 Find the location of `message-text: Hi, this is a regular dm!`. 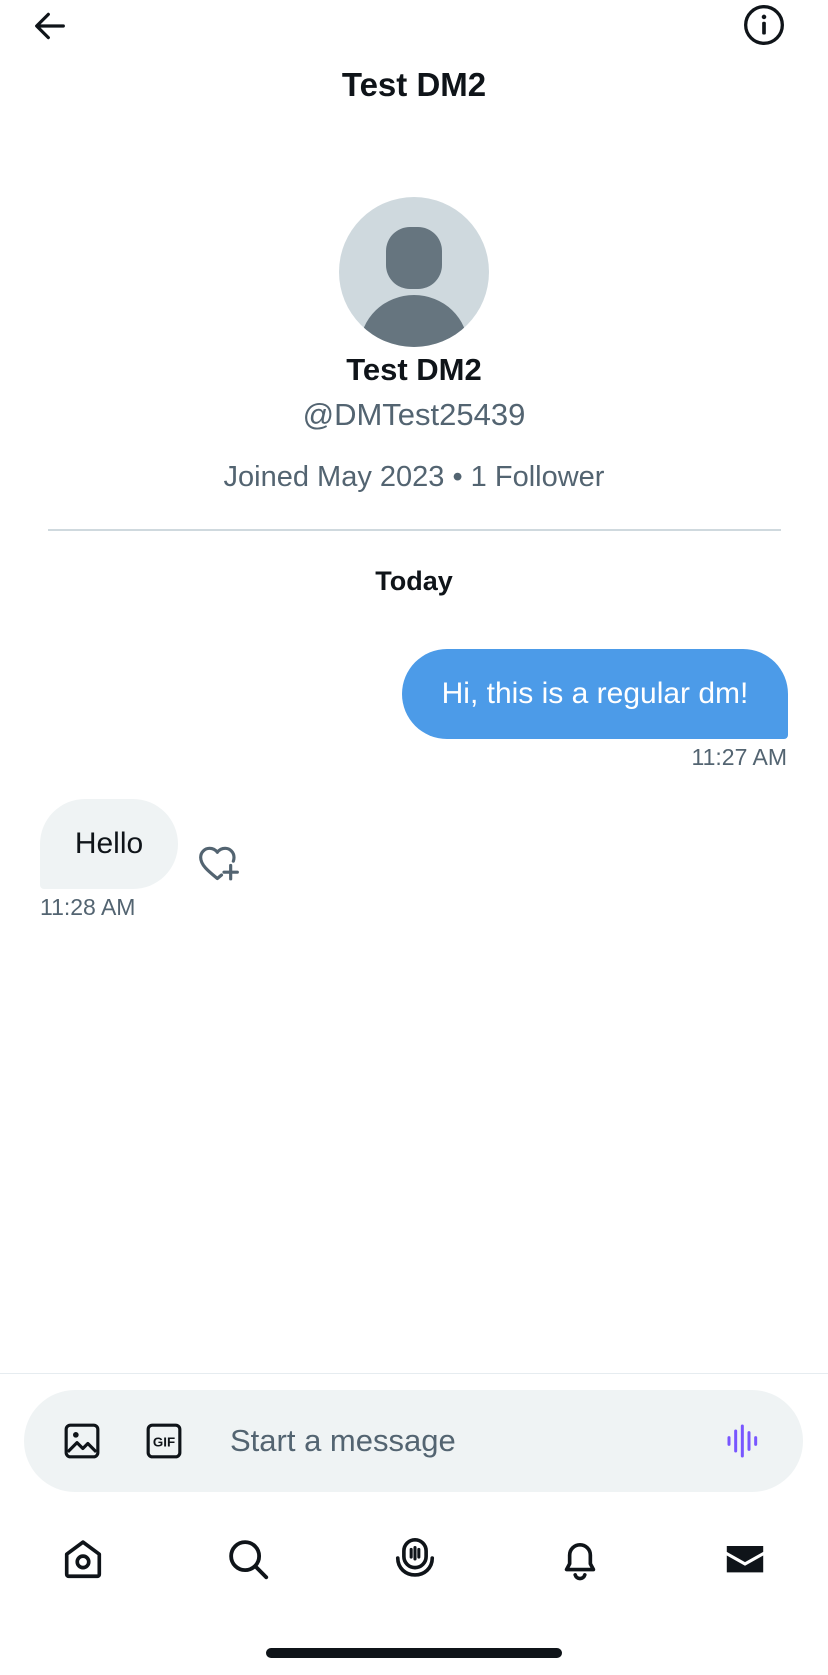

message-text: Hi, this is a regular dm! is located at coordinates (595, 693).